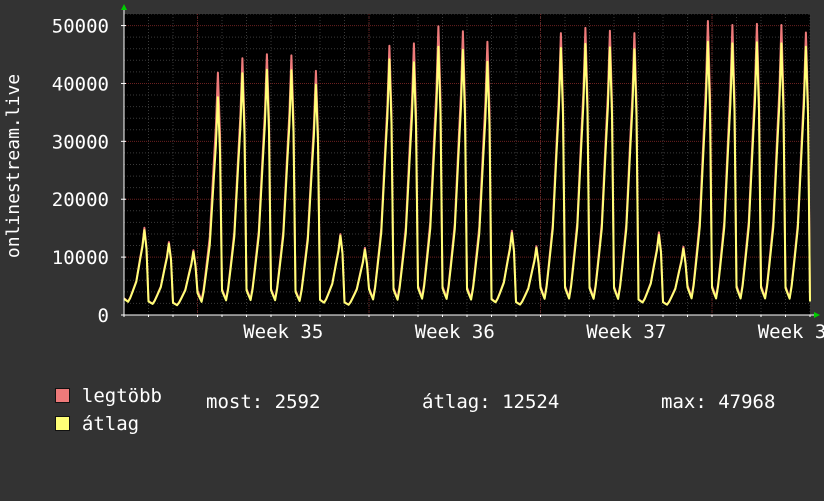 This screenshot has height=501, width=824. Describe the element at coordinates (533, 332) in the screenshot. I see `x-tick-labels: Week 35 Week 36 Week 37 Week 38` at that location.